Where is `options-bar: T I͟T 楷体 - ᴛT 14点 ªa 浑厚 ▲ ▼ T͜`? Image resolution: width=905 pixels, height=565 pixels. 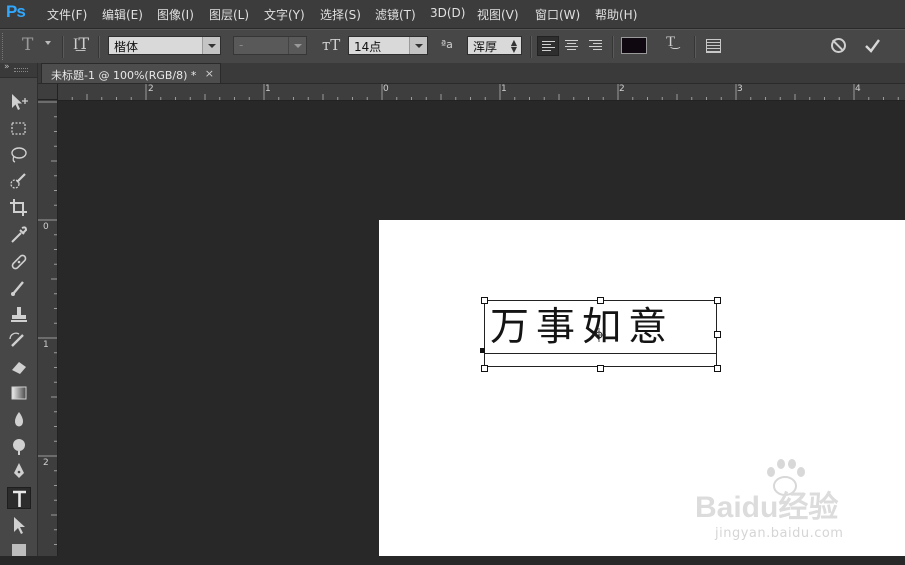 options-bar: T I͟T 楷体 - ᴛT 14点 ªa 浑厚 ▲ ▼ T͜ is located at coordinates (452, 46).